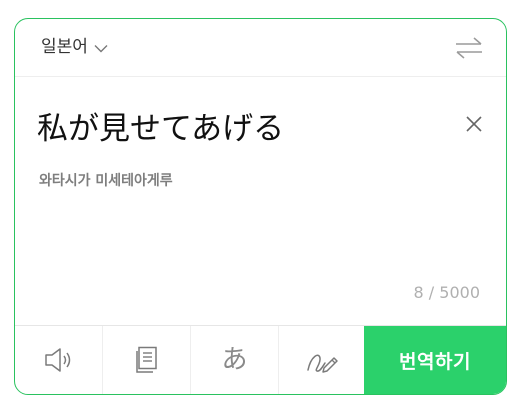 The width and height of the screenshot is (511, 400). Describe the element at coordinates (446, 292) in the screenshot. I see `character-count: 8 / 5000` at that location.